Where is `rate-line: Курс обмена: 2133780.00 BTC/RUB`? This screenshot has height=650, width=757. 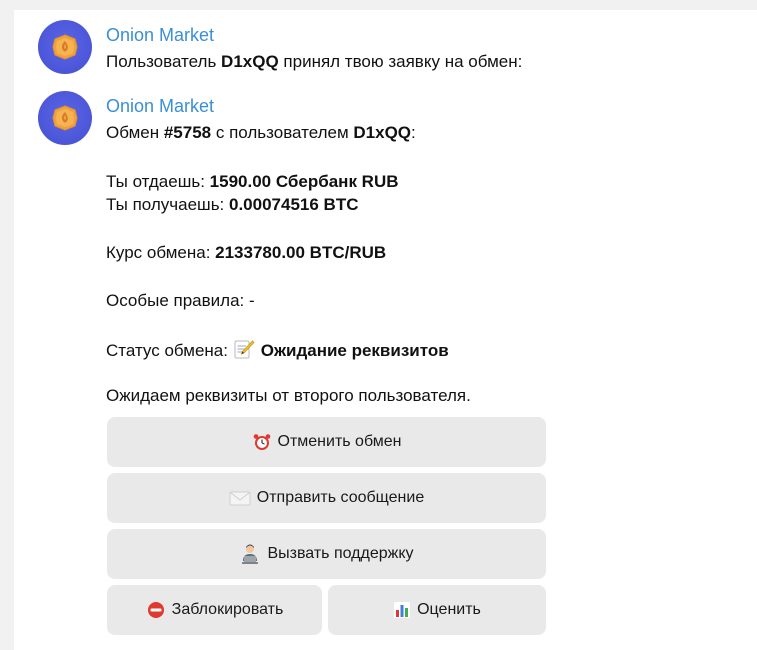
rate-line: Курс обмена: 2133780.00 BTC/RUB is located at coordinates (246, 253).